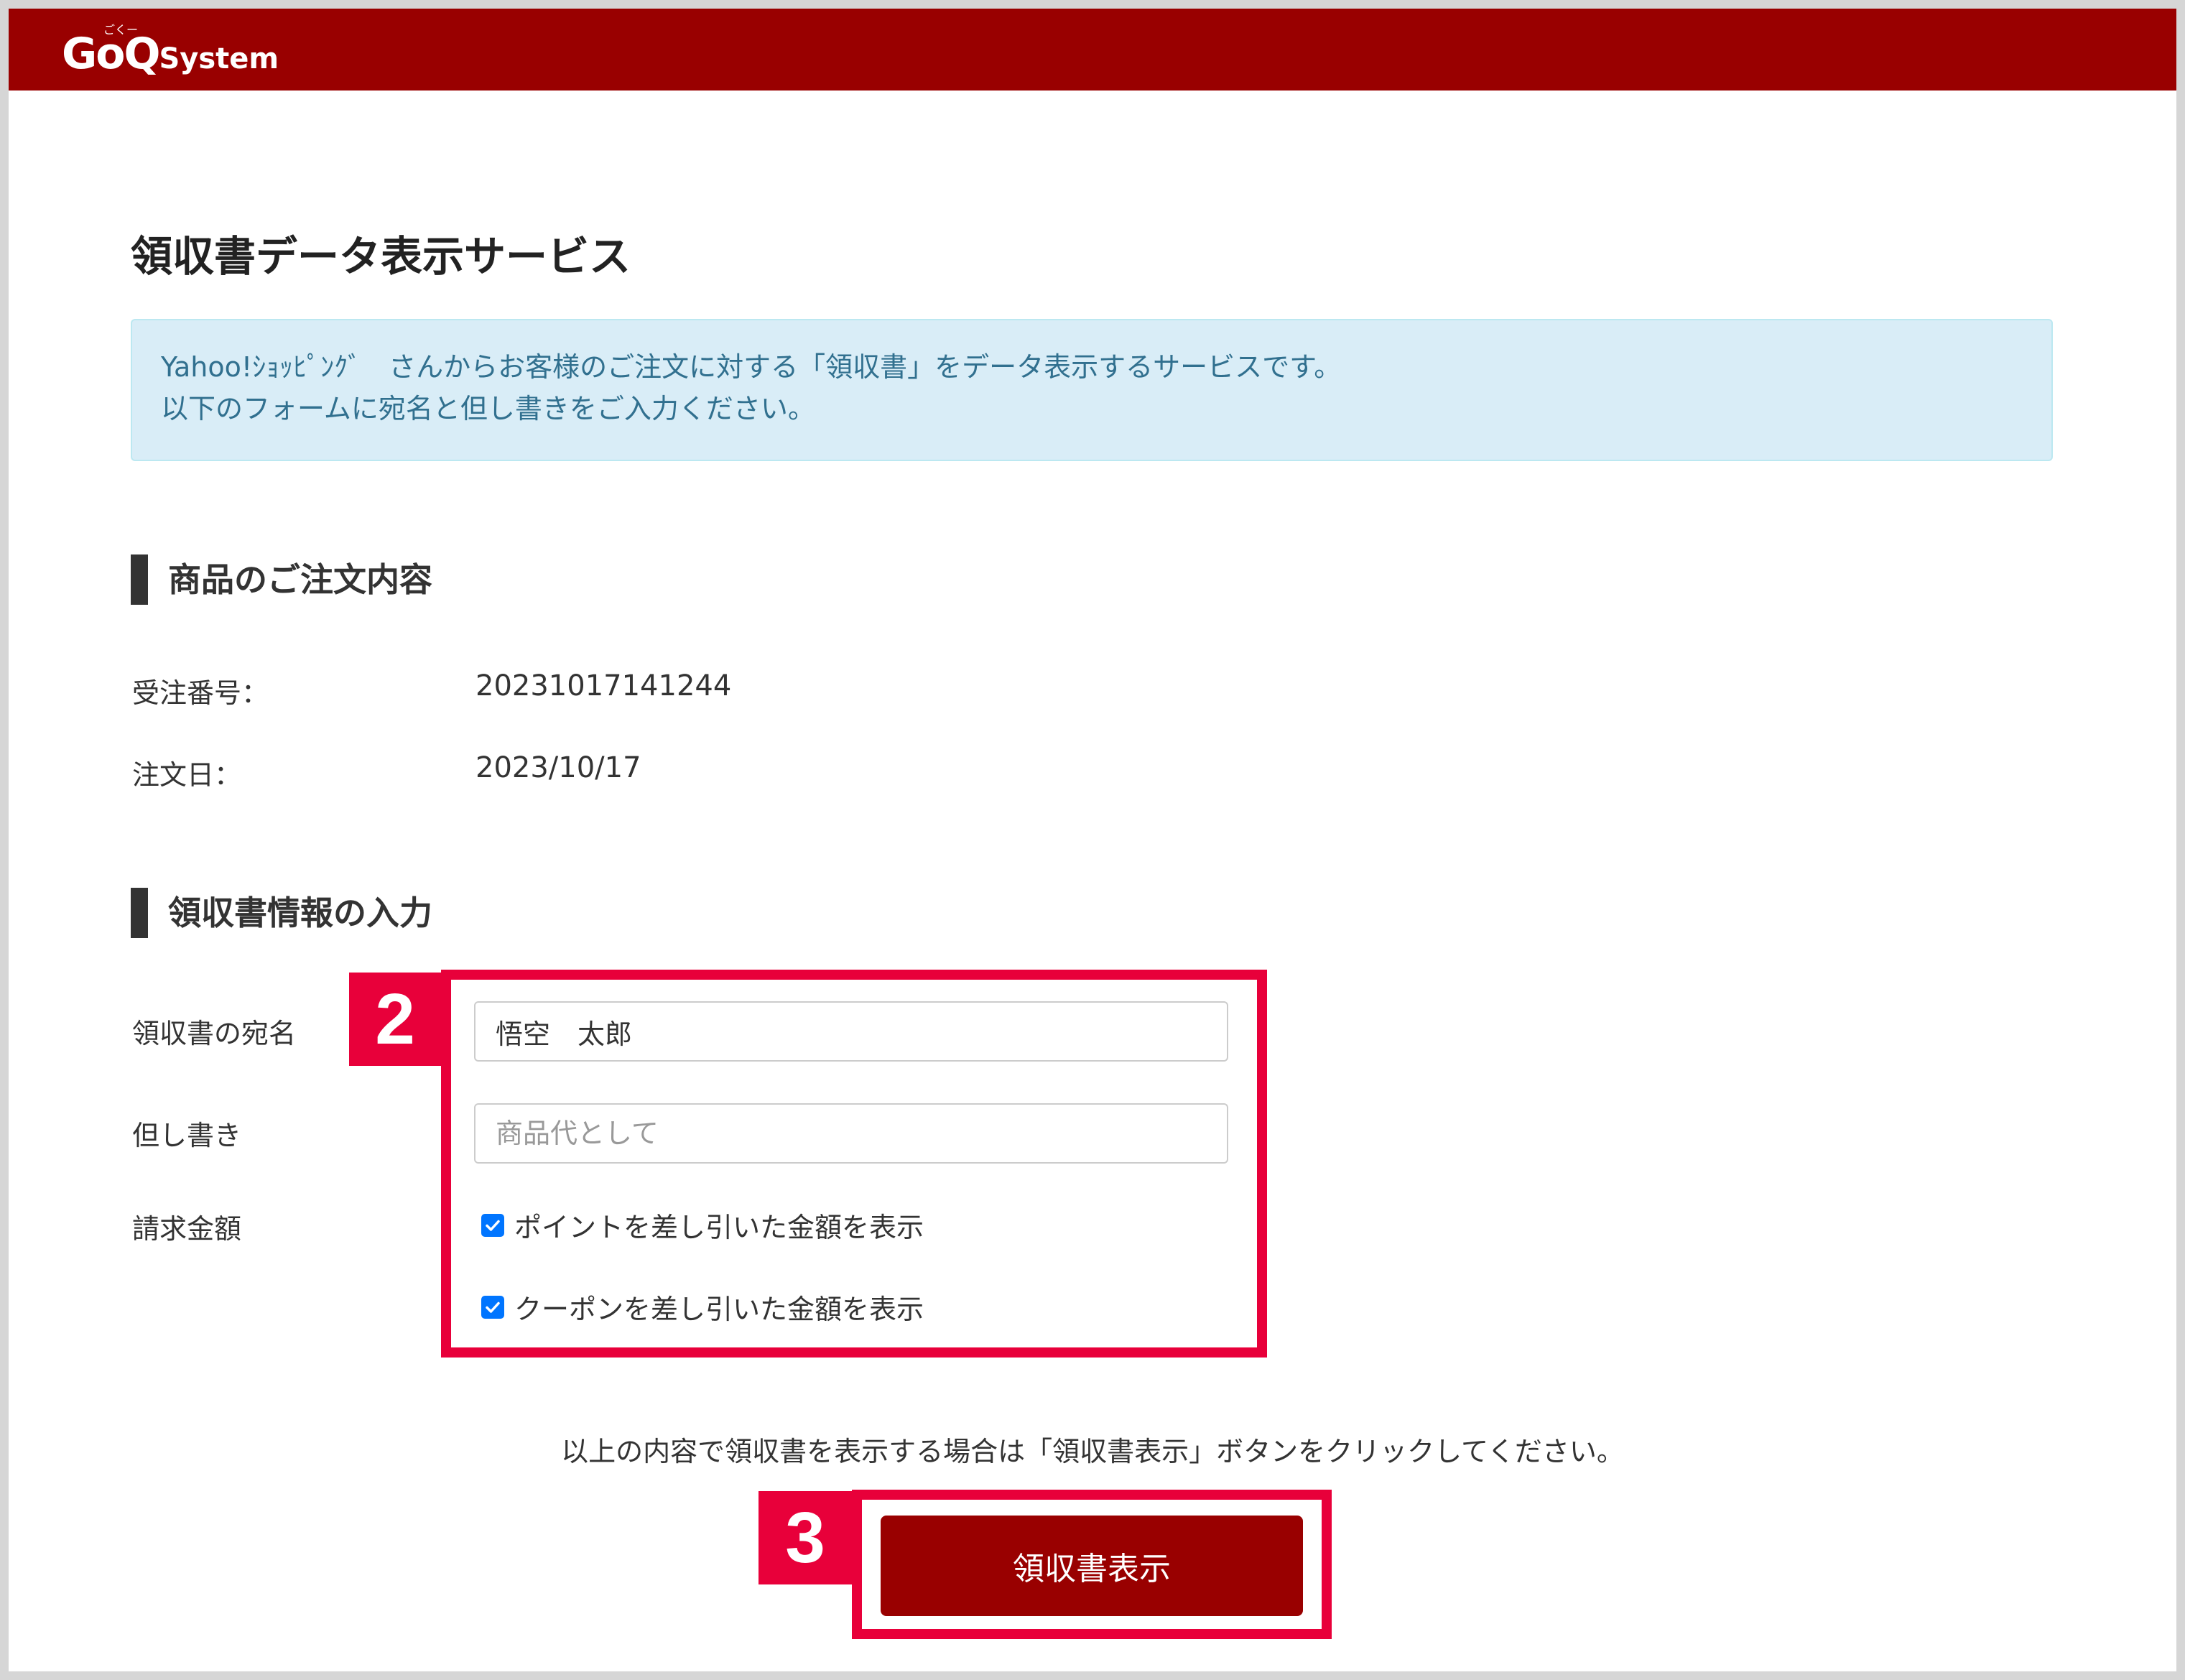 The width and height of the screenshot is (2185, 1680). What do you see at coordinates (854, 1164) in the screenshot?
I see `step-2-highlight-box` at bounding box center [854, 1164].